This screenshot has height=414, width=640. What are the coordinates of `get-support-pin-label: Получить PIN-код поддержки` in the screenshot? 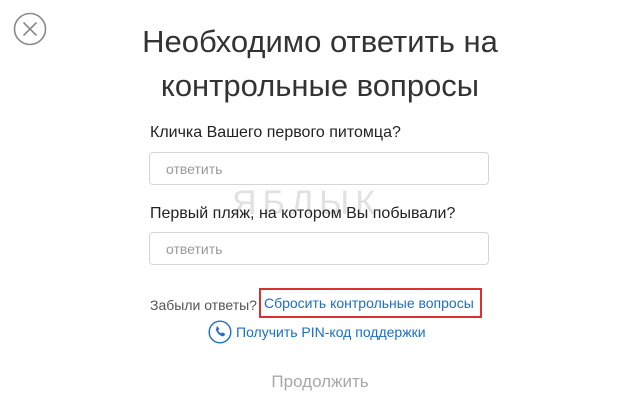 It's located at (331, 332).